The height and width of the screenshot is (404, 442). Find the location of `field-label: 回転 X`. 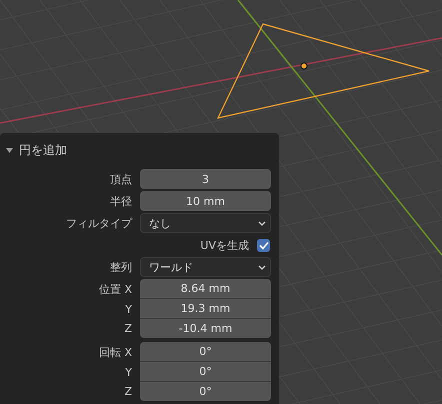

field-label: 回転 X is located at coordinates (115, 352).